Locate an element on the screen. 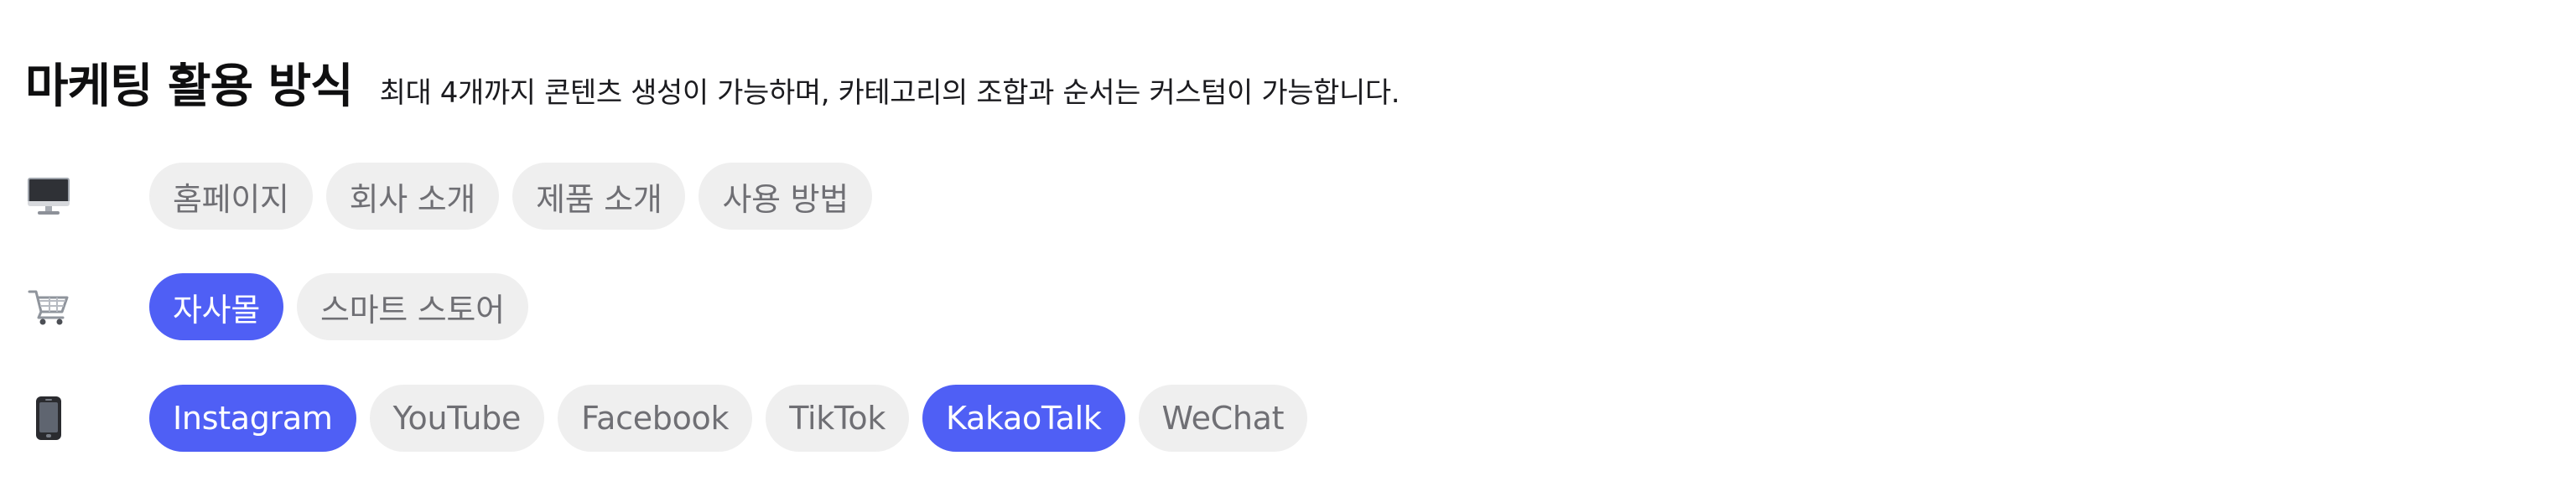 Image resolution: width=2576 pixels, height=497 pixels. commerce-channel-row: 자사몰 스마트 스토어 is located at coordinates (283, 306).